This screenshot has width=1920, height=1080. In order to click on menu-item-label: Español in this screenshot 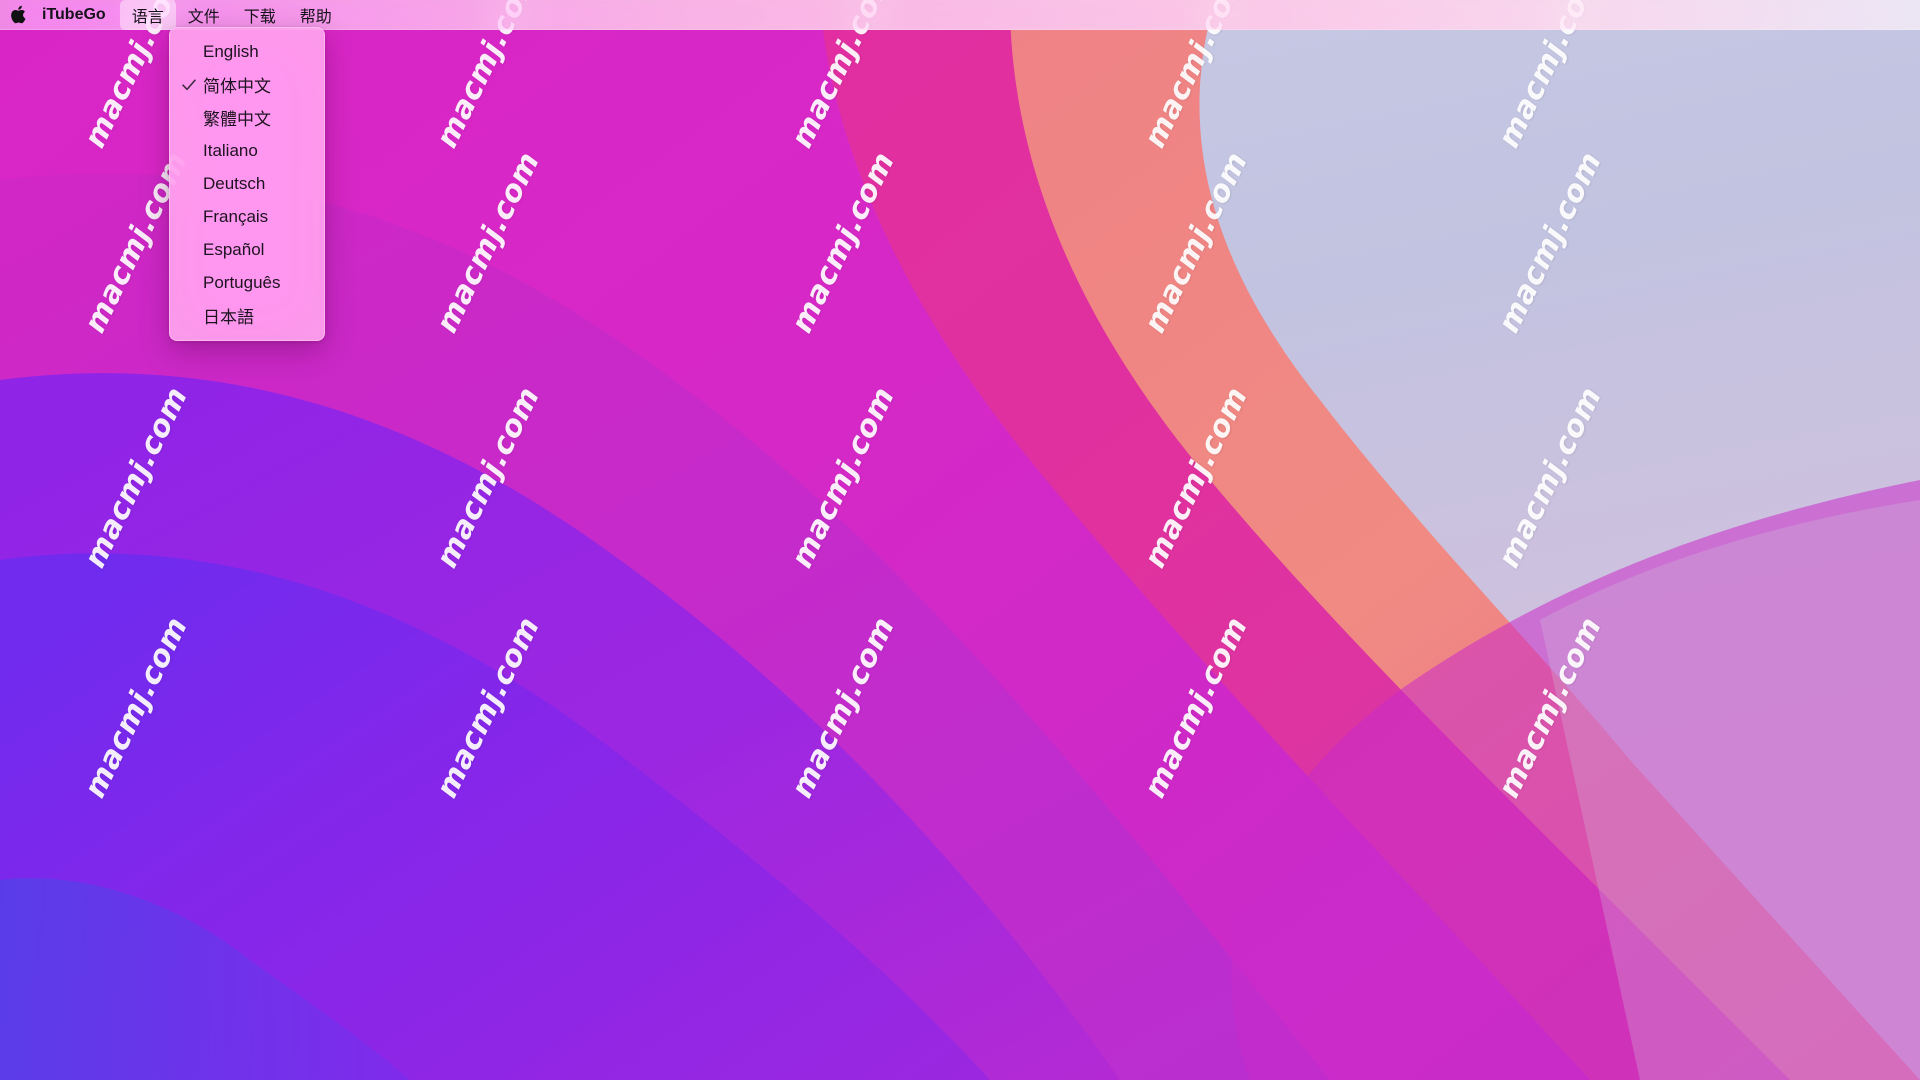, I will do `click(234, 249)`.